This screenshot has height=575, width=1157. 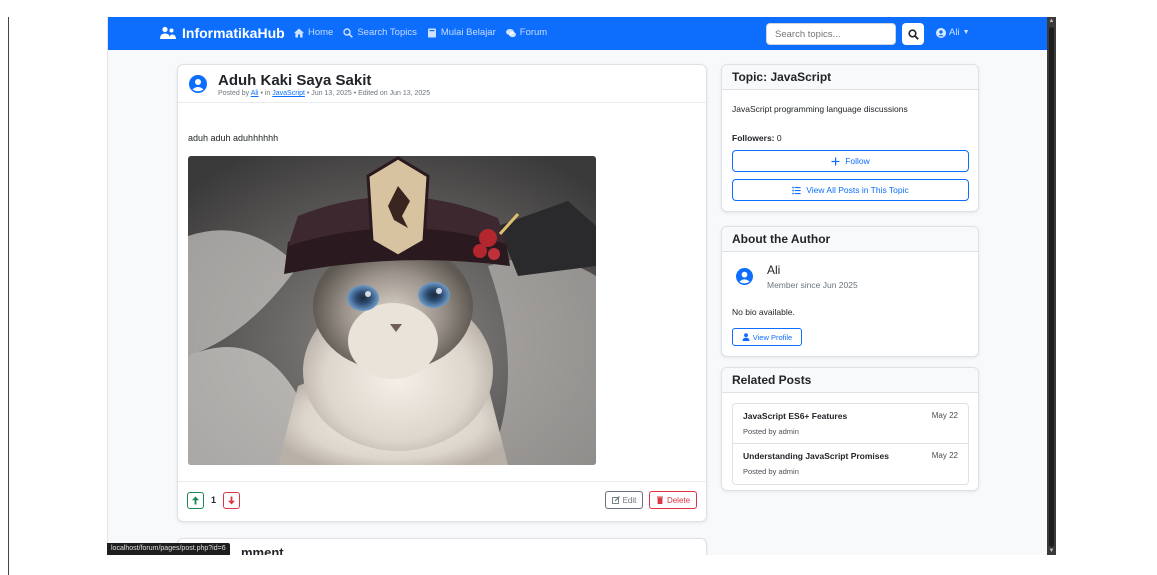 I want to click on nav-search-topics: Search Topics, so click(x=380, y=32).